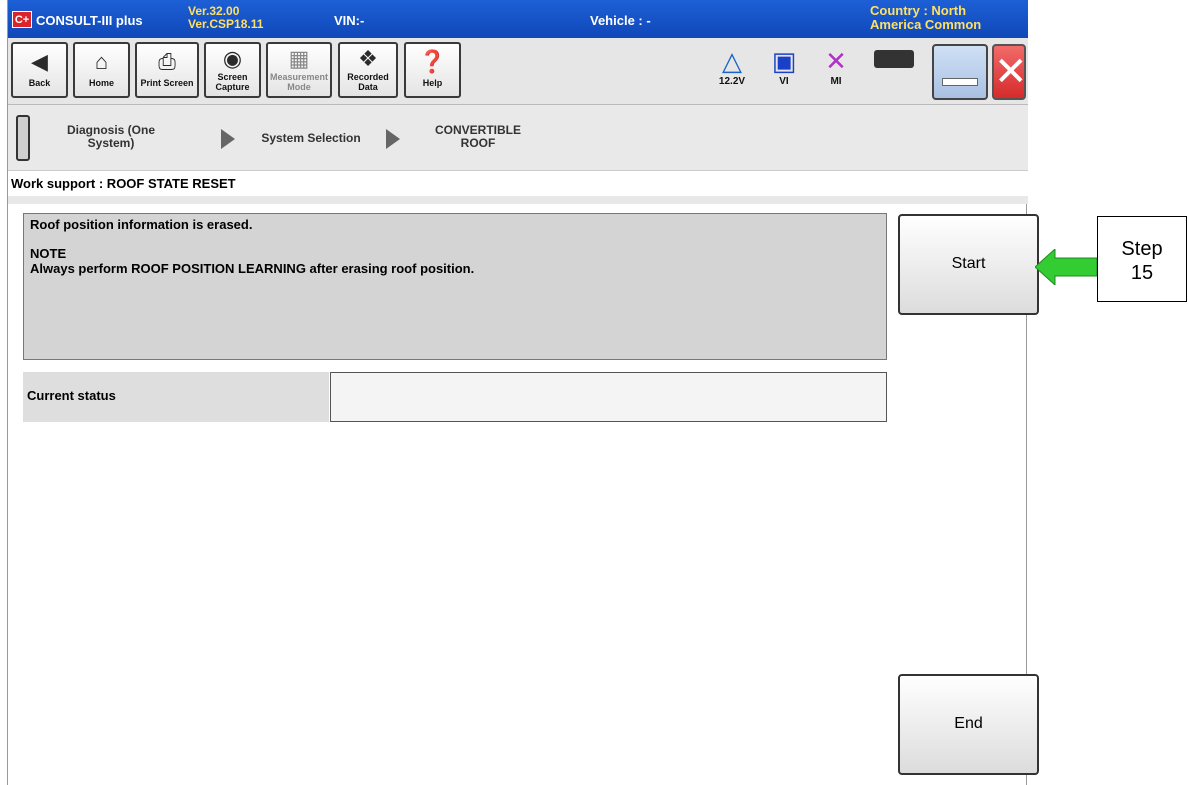  I want to click on version-line-2: Ver.CSP18.11, so click(226, 24).